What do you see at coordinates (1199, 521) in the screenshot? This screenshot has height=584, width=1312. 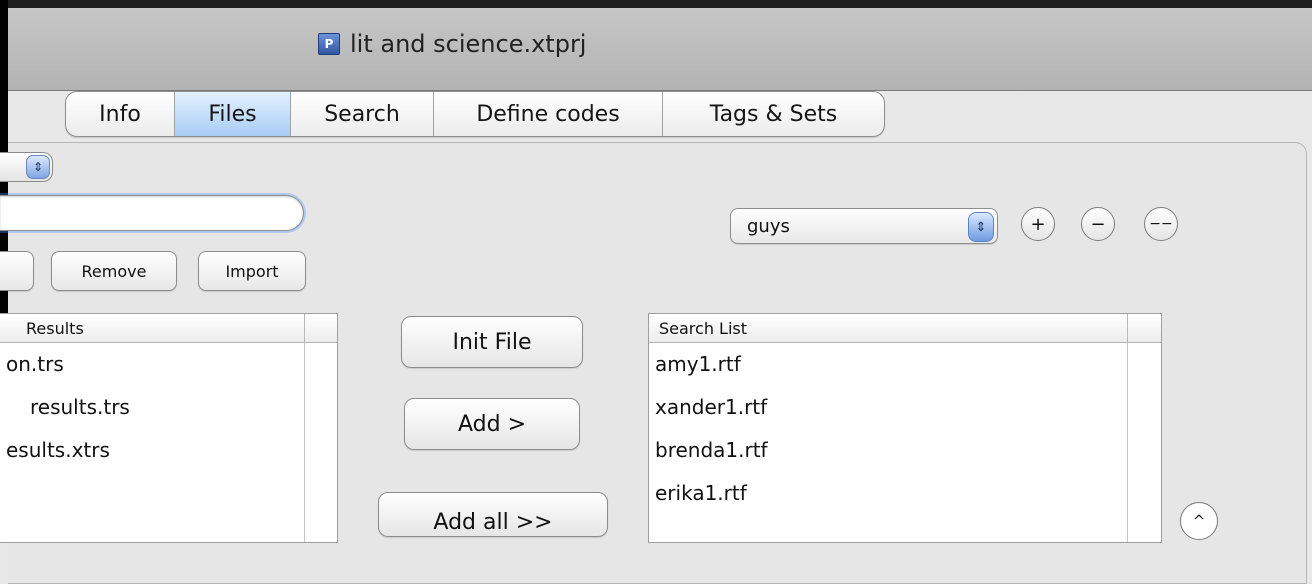 I see `scroll-up-button: ^` at bounding box center [1199, 521].